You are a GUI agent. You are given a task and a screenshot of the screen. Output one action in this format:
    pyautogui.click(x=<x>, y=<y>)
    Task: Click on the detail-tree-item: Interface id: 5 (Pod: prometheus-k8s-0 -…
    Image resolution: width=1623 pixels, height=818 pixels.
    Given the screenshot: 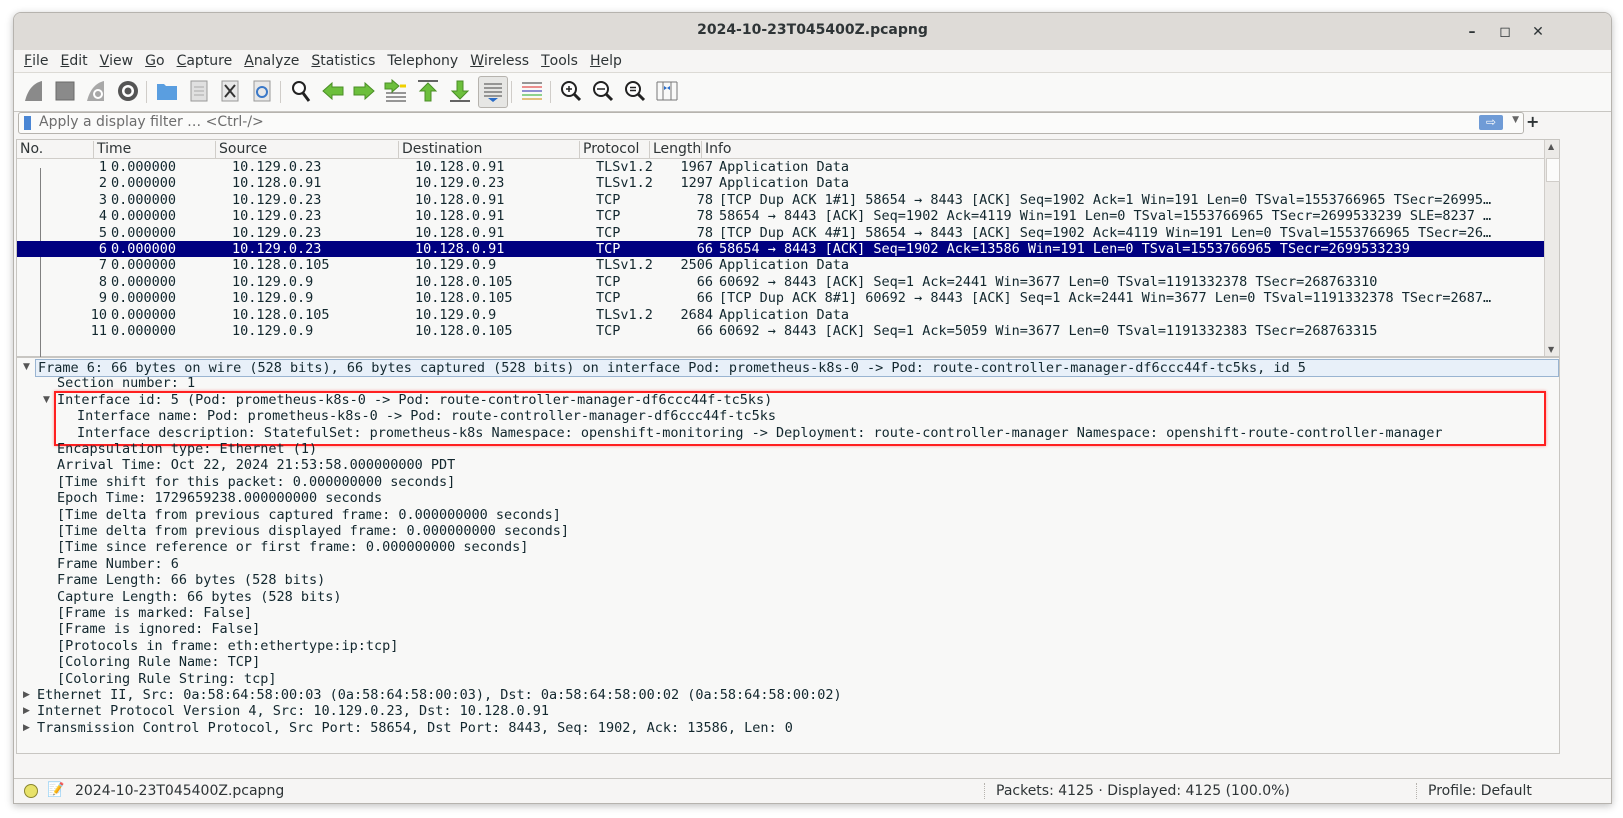 What is the action you would take?
    pyautogui.click(x=414, y=400)
    